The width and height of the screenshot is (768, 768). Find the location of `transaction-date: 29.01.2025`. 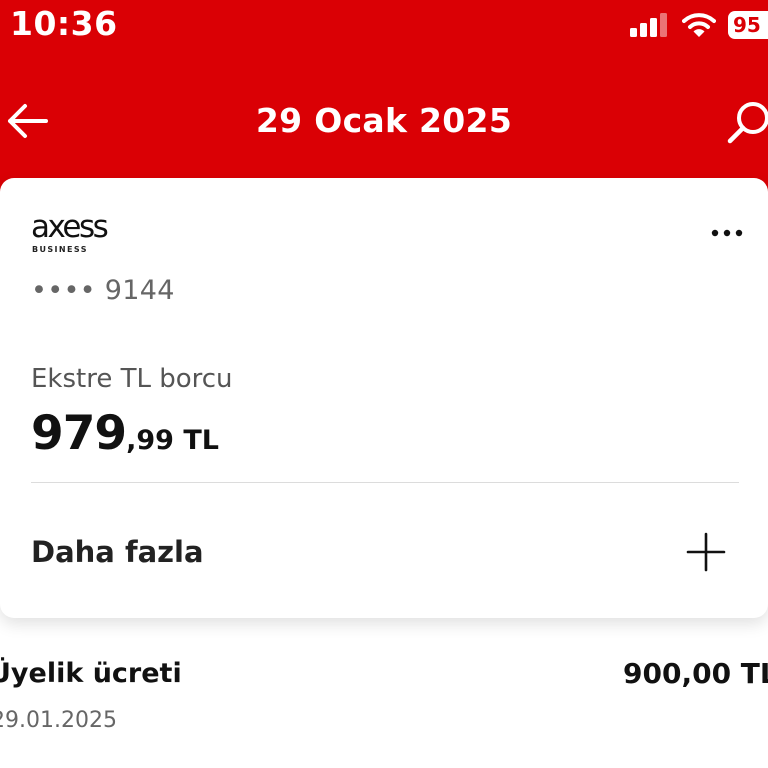

transaction-date: 29.01.2025 is located at coordinates (58, 720).